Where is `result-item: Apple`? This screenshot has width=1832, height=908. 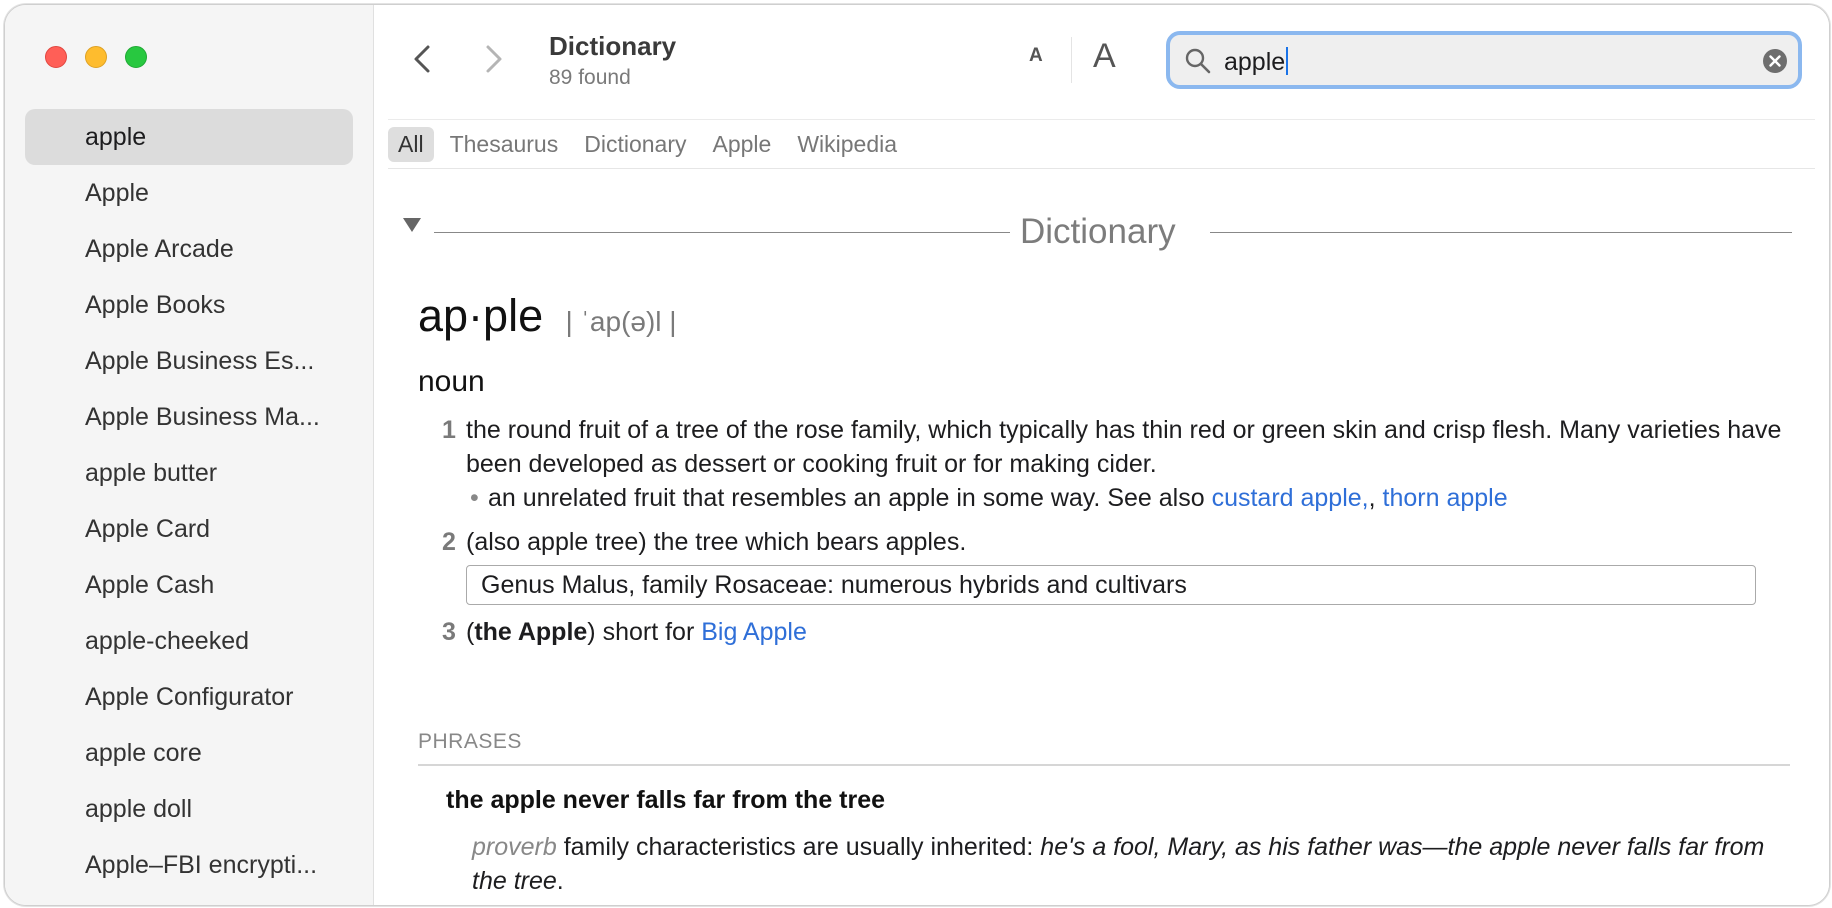 result-item: Apple is located at coordinates (189, 193).